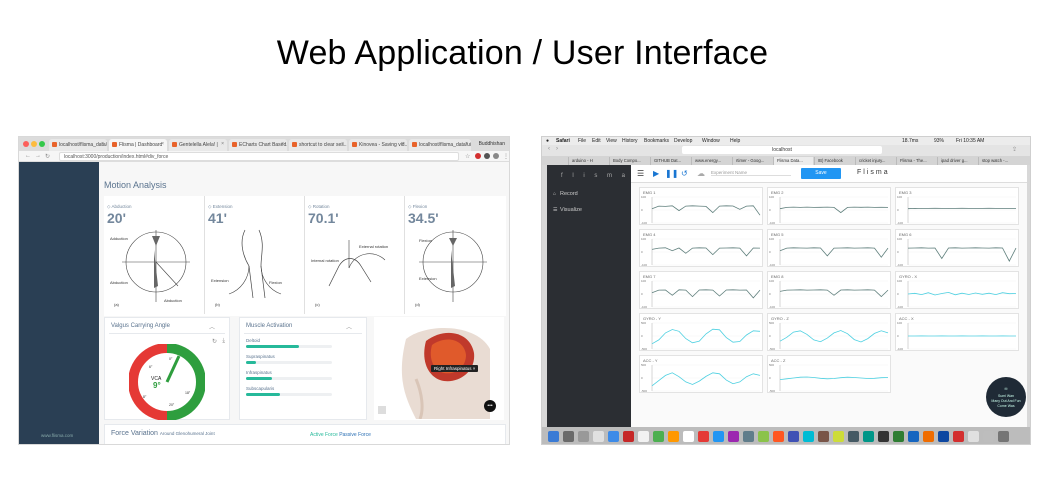  Describe the element at coordinates (26, 144) in the screenshot. I see `close-window-icon` at that location.